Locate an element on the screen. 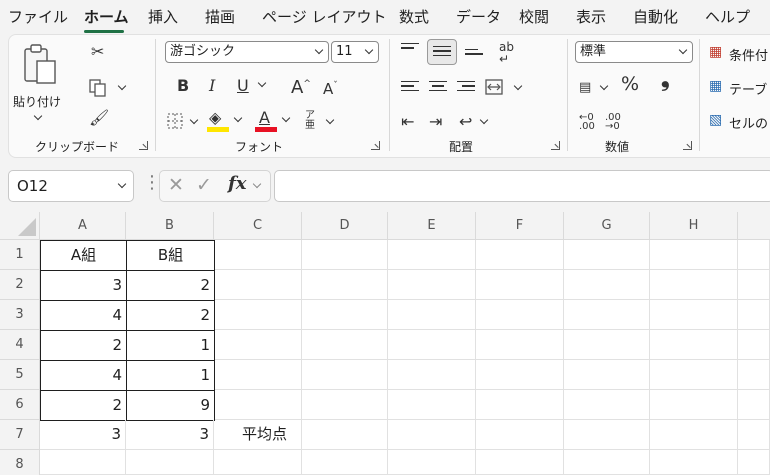  cell-a5: 4 is located at coordinates (83, 375).